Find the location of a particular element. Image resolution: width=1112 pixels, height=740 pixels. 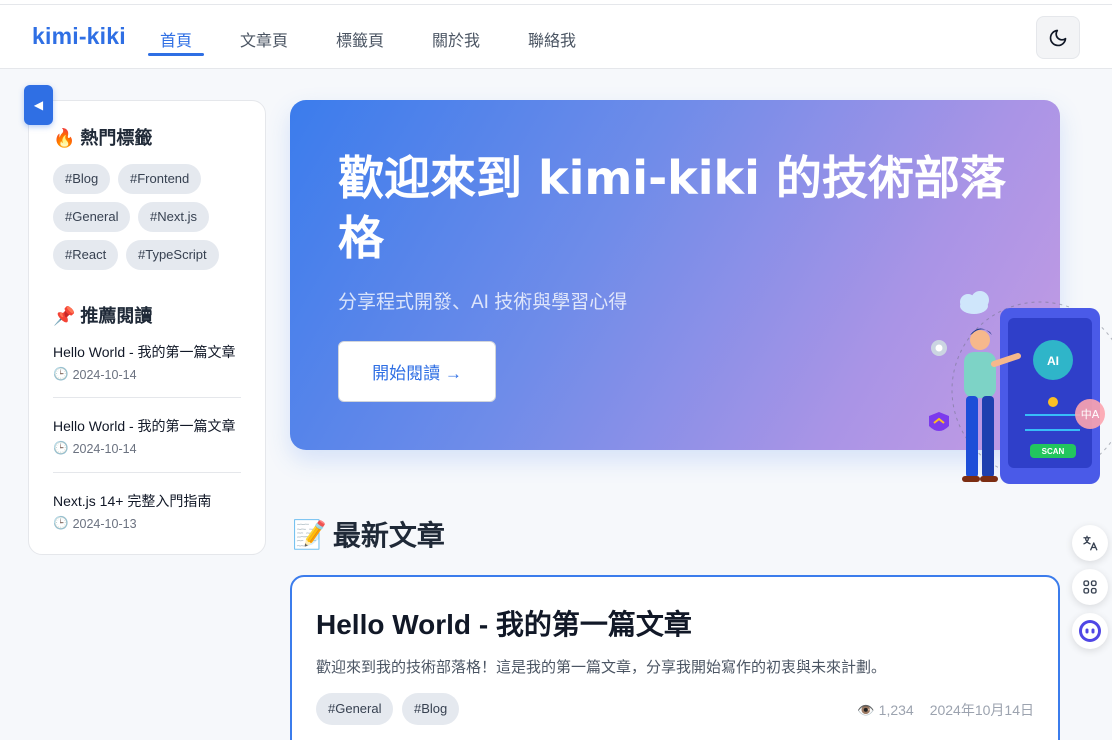

recommended-item: Next.js 14+ 完整入門指南 🕒 2024-10-13 is located at coordinates (147, 511).